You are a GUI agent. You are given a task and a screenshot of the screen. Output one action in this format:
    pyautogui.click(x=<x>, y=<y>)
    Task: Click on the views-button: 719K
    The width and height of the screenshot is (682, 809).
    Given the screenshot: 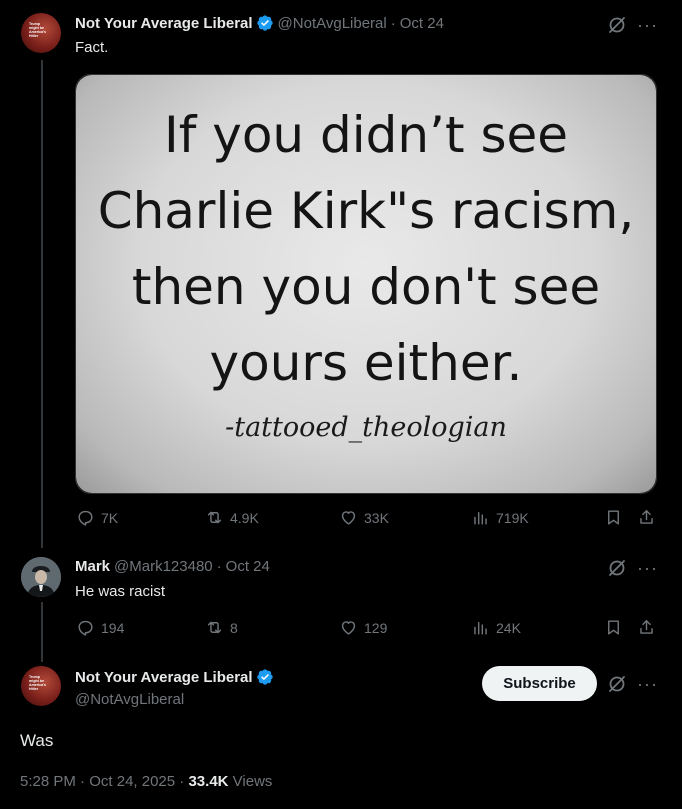 What is the action you would take?
    pyautogui.click(x=500, y=517)
    